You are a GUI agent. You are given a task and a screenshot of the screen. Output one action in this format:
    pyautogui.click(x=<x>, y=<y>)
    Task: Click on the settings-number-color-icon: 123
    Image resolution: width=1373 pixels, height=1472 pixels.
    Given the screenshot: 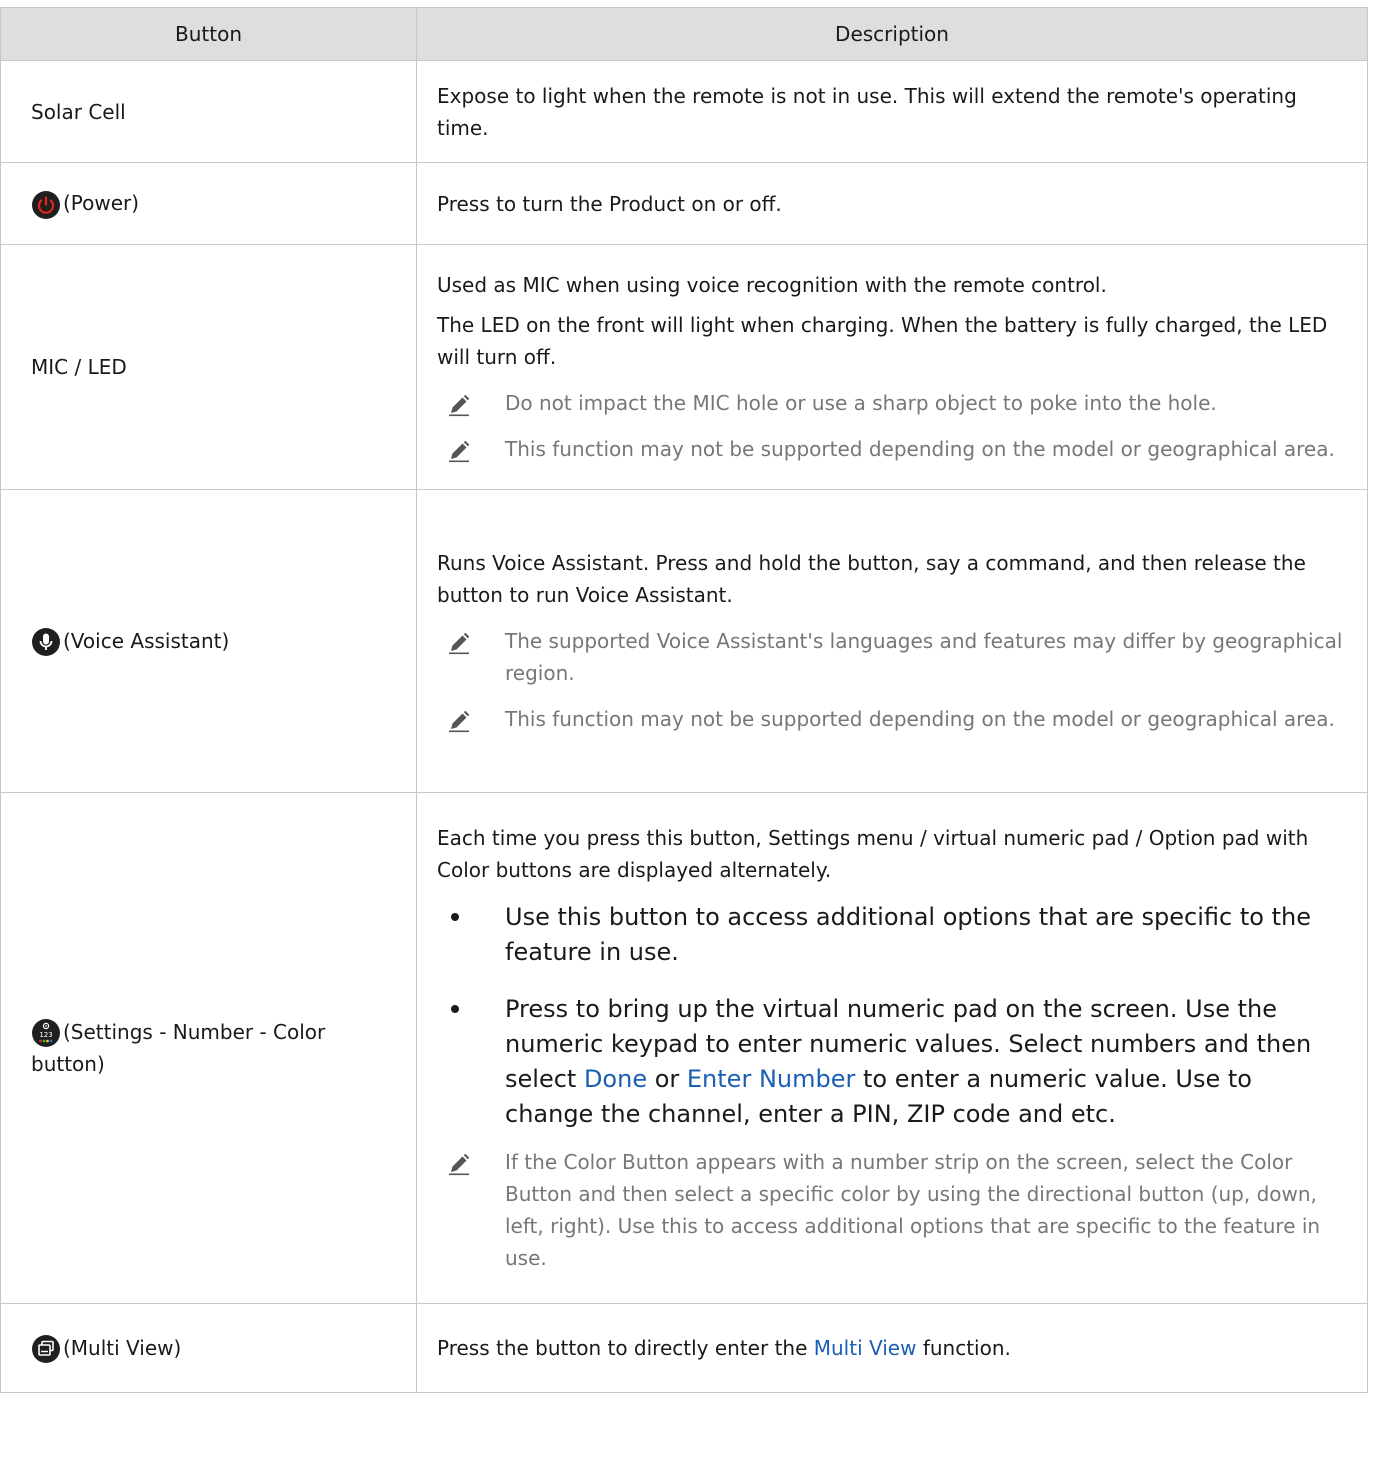 What is the action you would take?
    pyautogui.click(x=46, y=1033)
    